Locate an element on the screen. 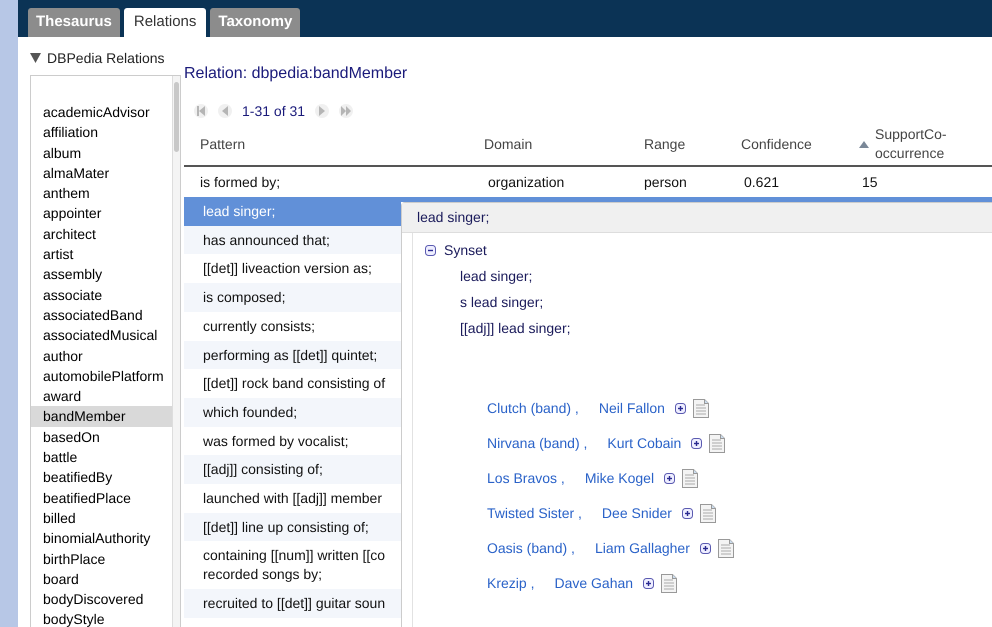 The image size is (992, 627). member-link: Liam Gallagher is located at coordinates (642, 548).